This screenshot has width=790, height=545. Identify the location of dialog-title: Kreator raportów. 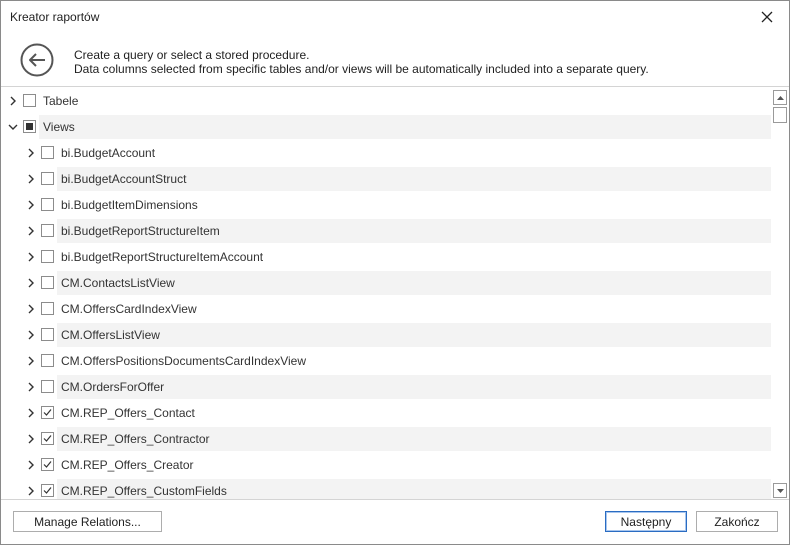
(55, 17).